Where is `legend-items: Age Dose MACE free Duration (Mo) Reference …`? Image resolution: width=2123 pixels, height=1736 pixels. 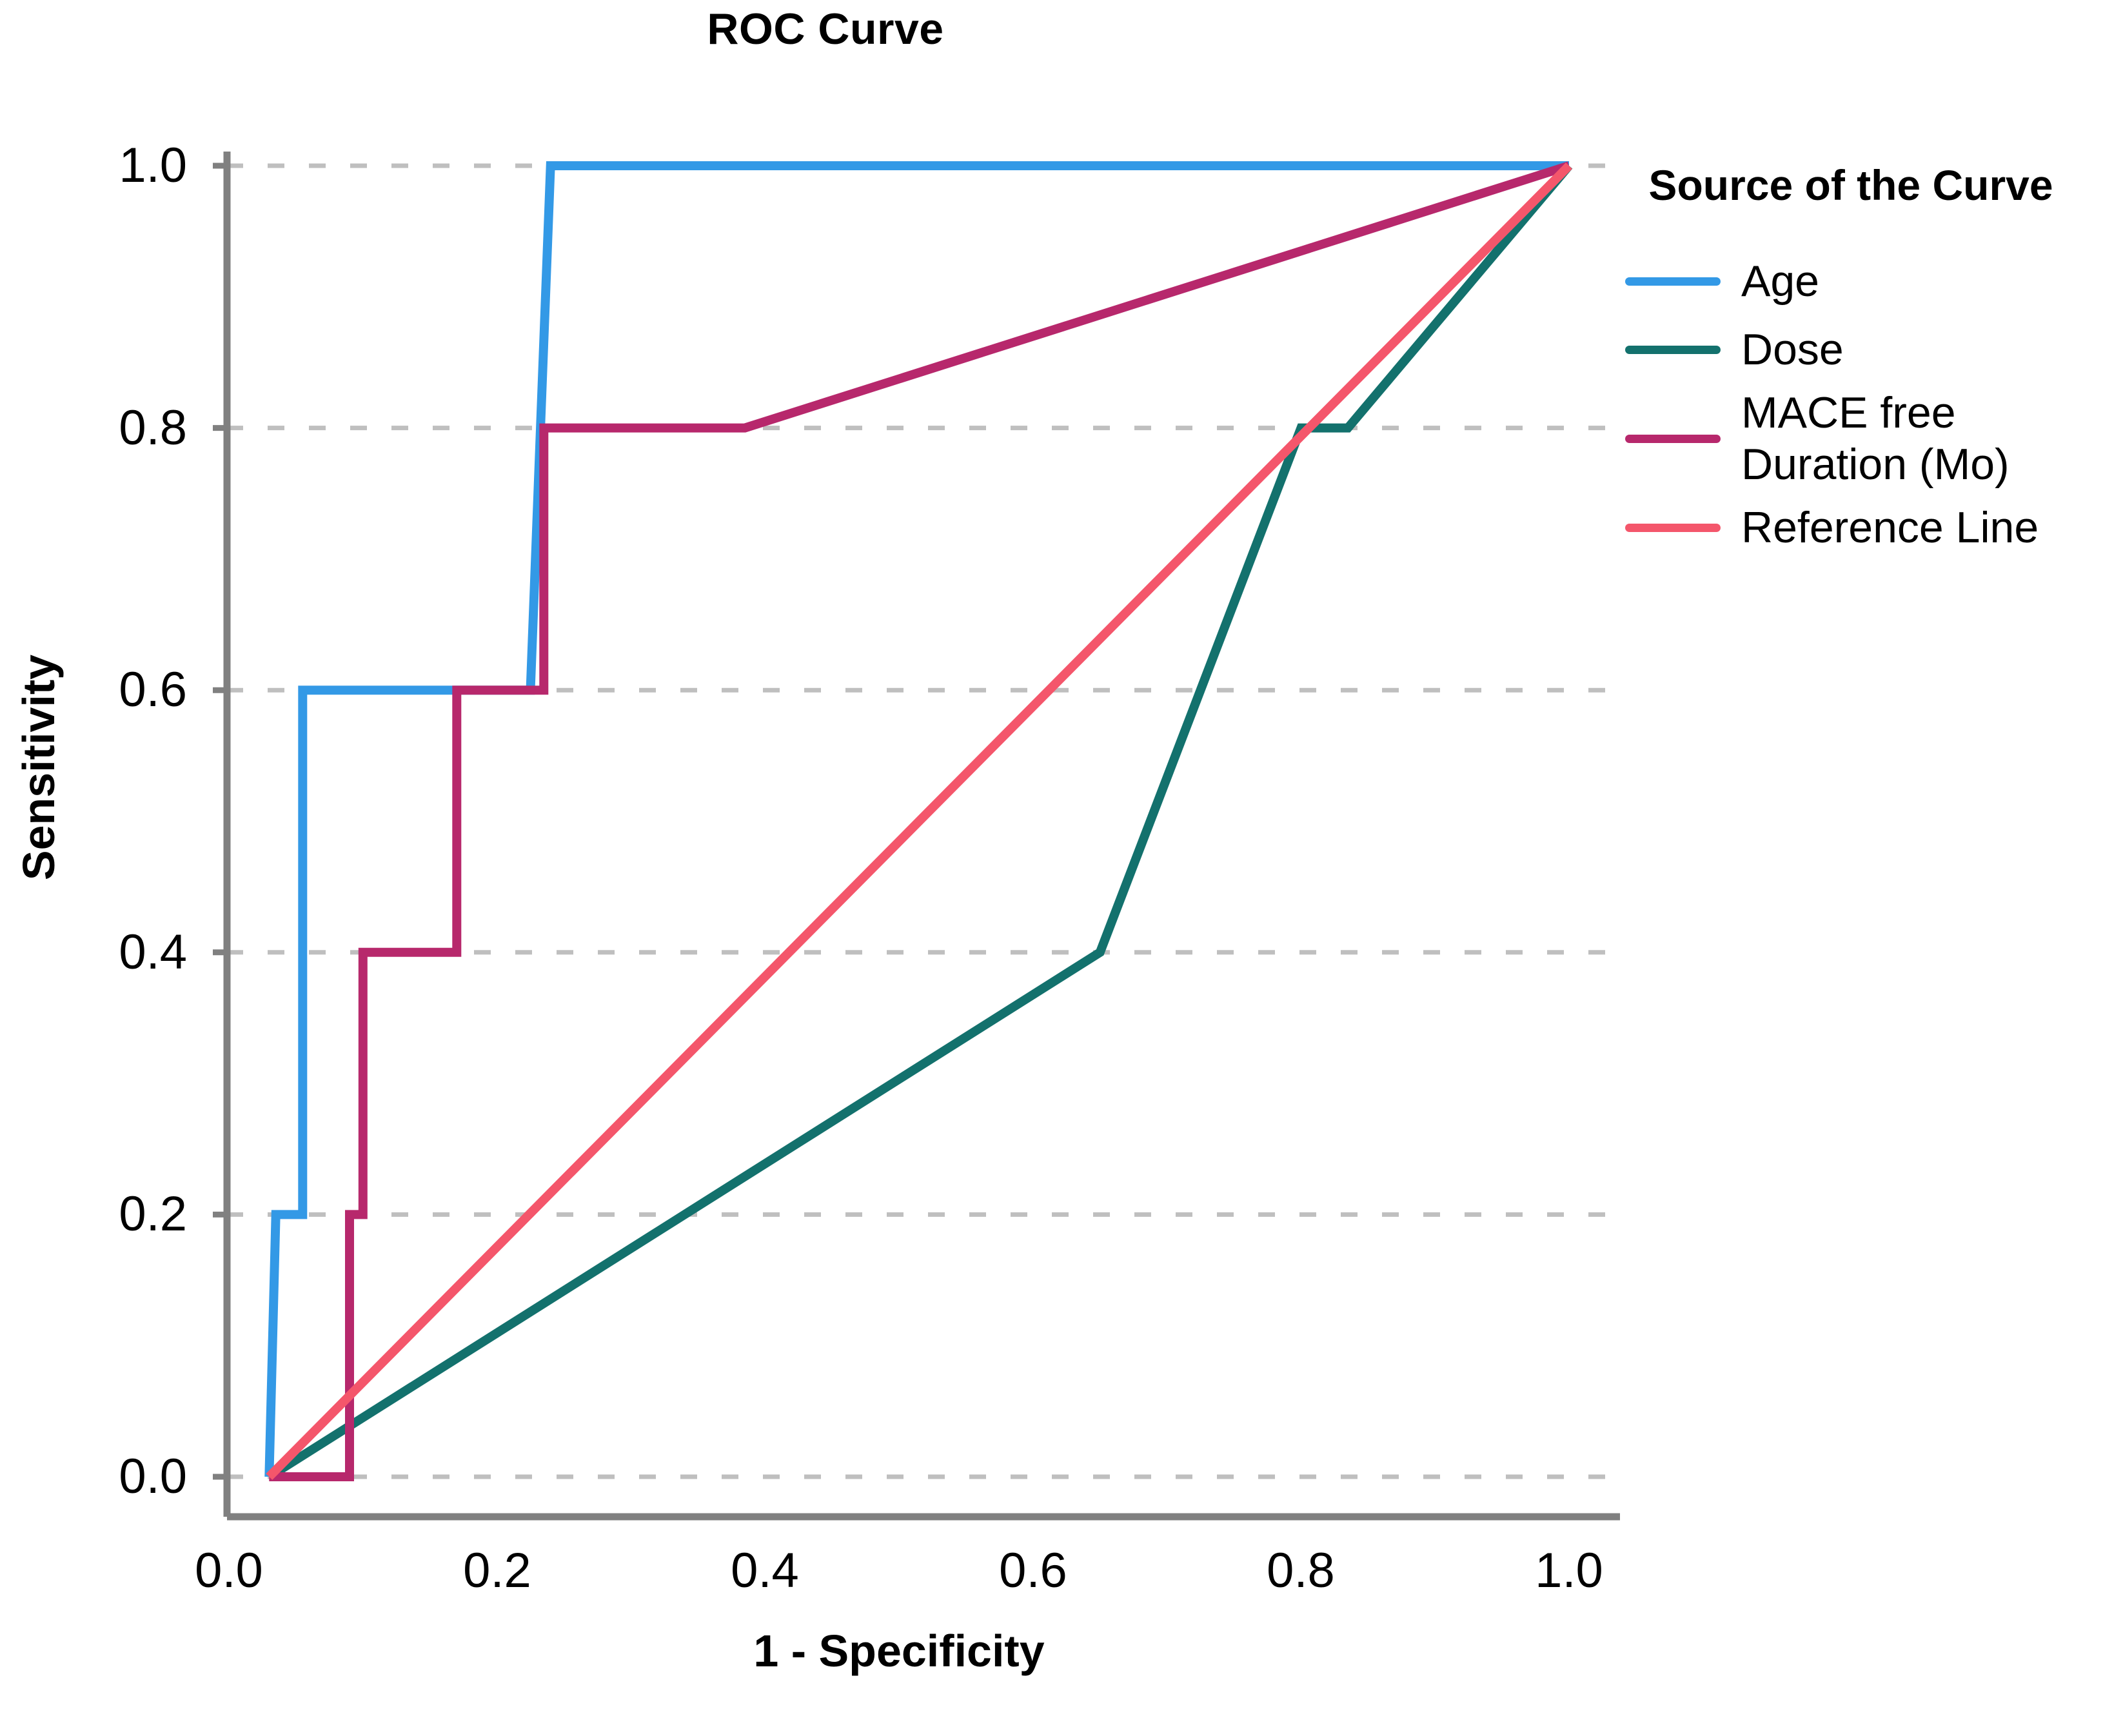
legend-items: Age Dose MACE free Duration (Mo) Reference … is located at coordinates (1874, 404).